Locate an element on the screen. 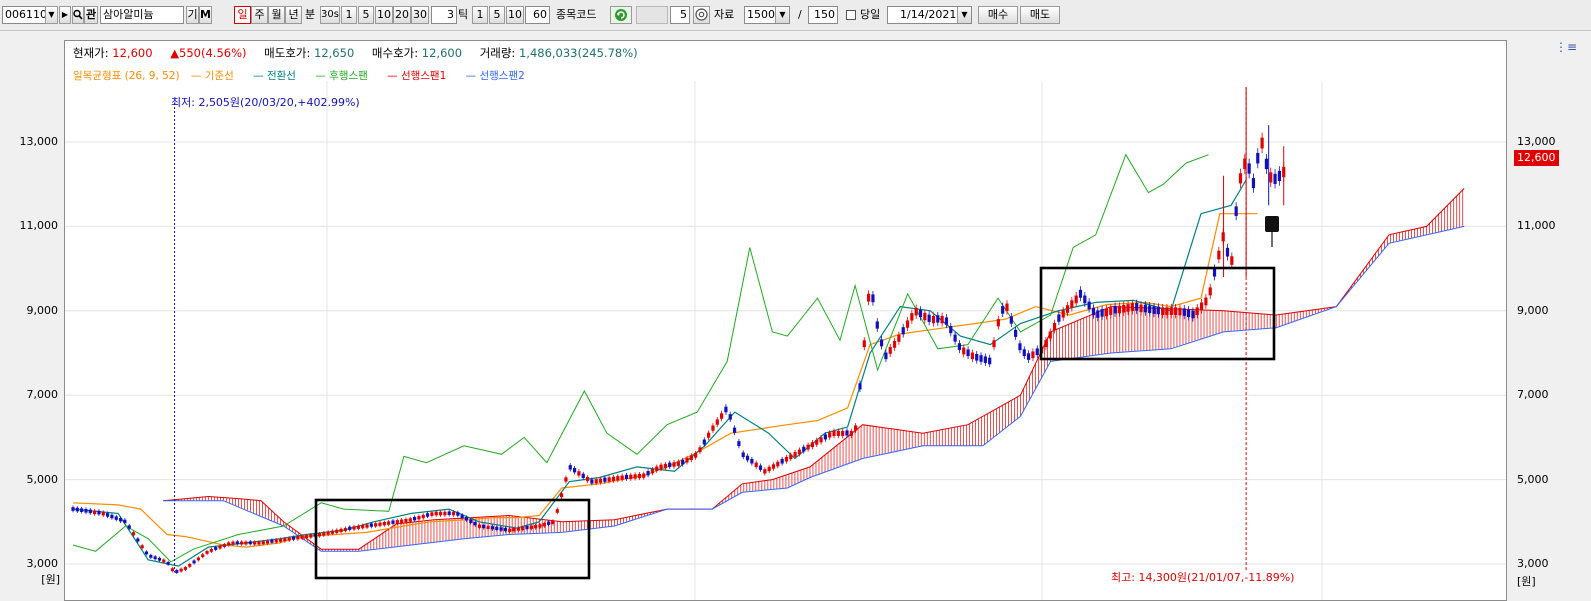 The height and width of the screenshot is (601, 1591). y-tick-13000: 13,000 is located at coordinates (39, 141).